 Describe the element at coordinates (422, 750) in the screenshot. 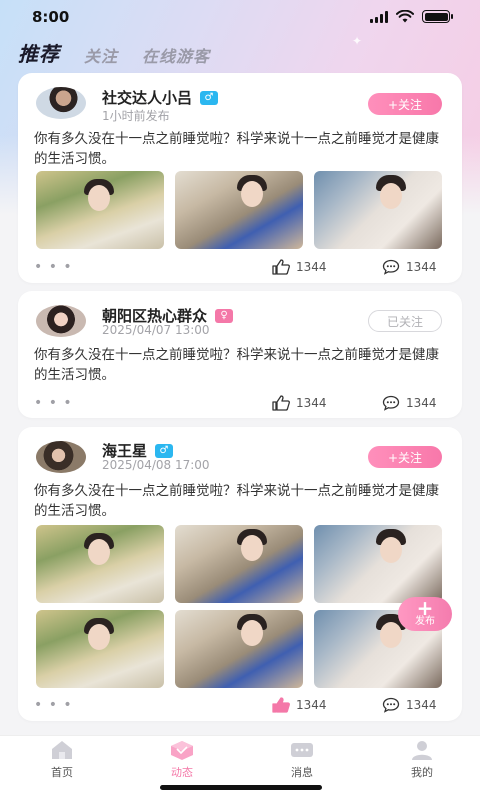

I see `profile-icon` at that location.